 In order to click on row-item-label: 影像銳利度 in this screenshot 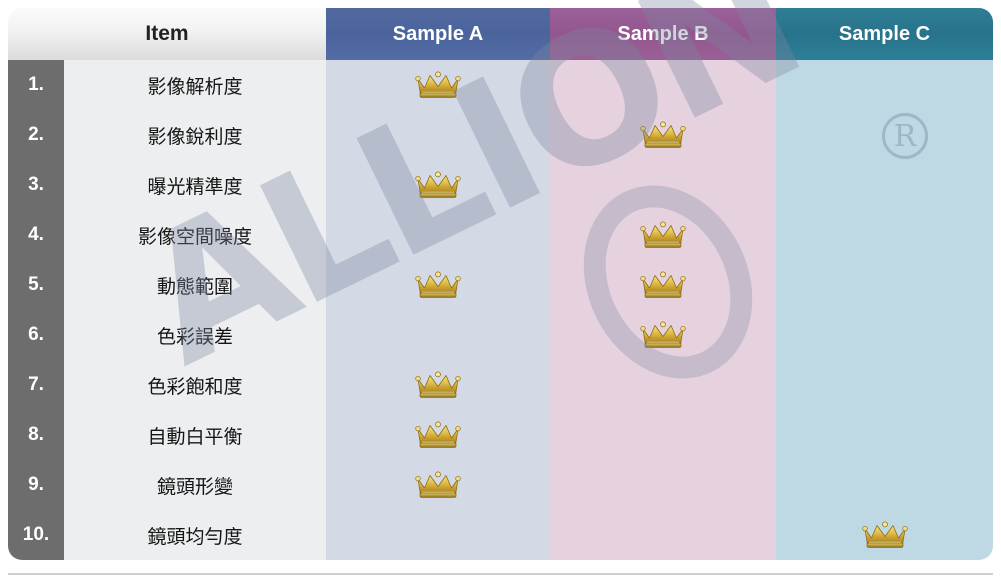, I will do `click(195, 135)`.